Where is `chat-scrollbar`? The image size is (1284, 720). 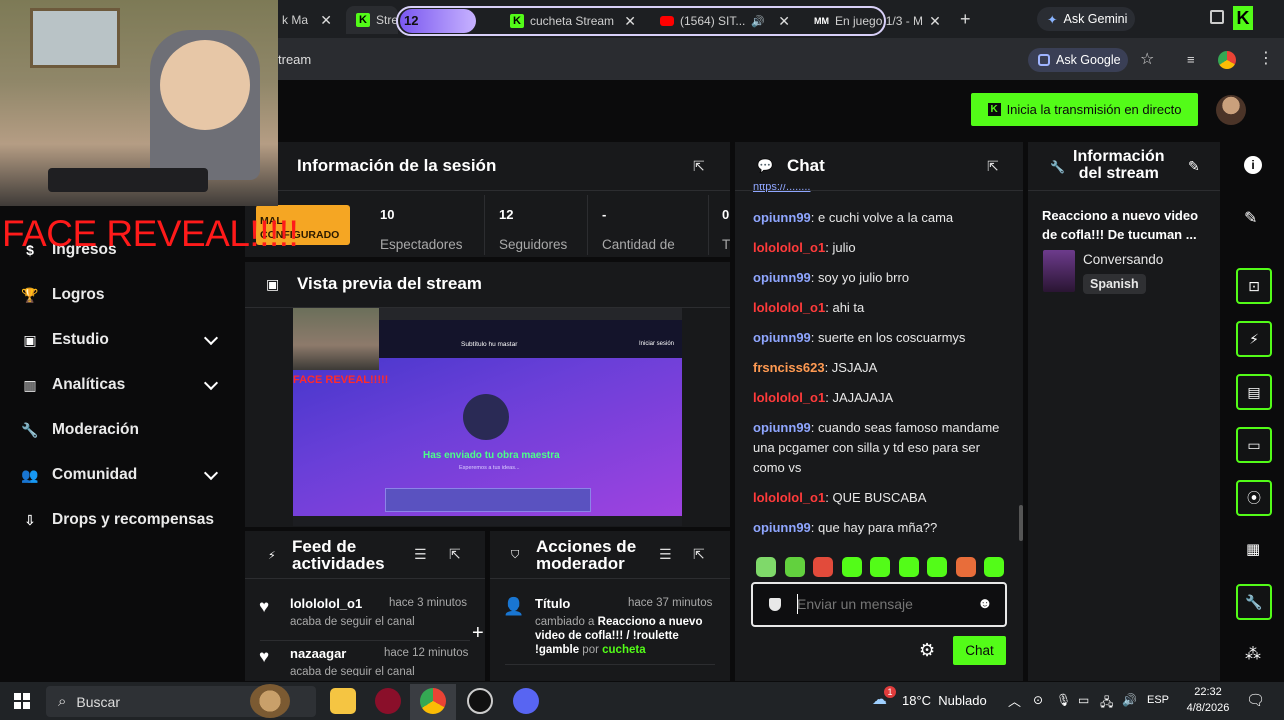
chat-scrollbar is located at coordinates (1021, 523).